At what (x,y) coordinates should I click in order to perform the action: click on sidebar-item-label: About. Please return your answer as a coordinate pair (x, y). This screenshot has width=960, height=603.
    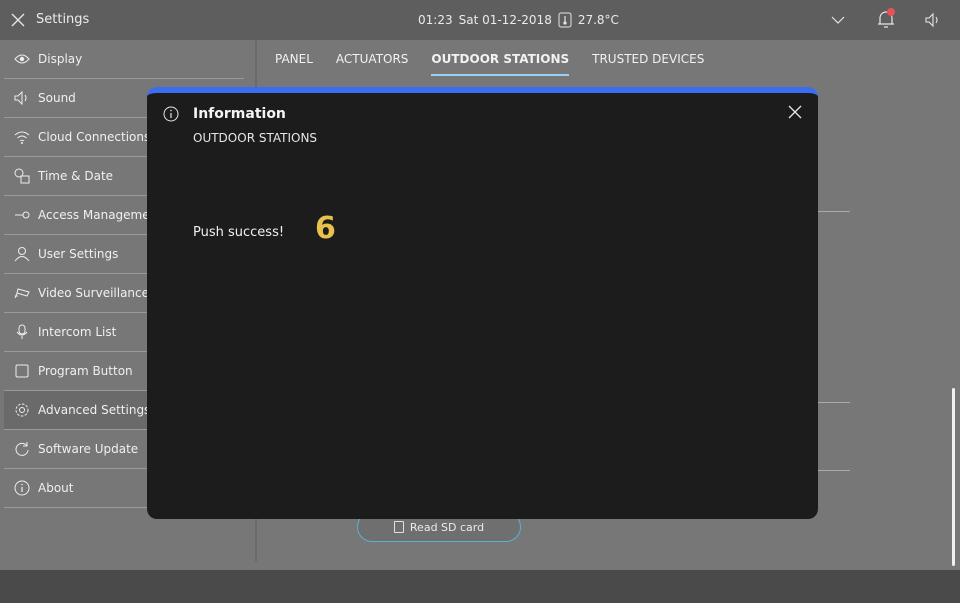
    Looking at the image, I should click on (56, 488).